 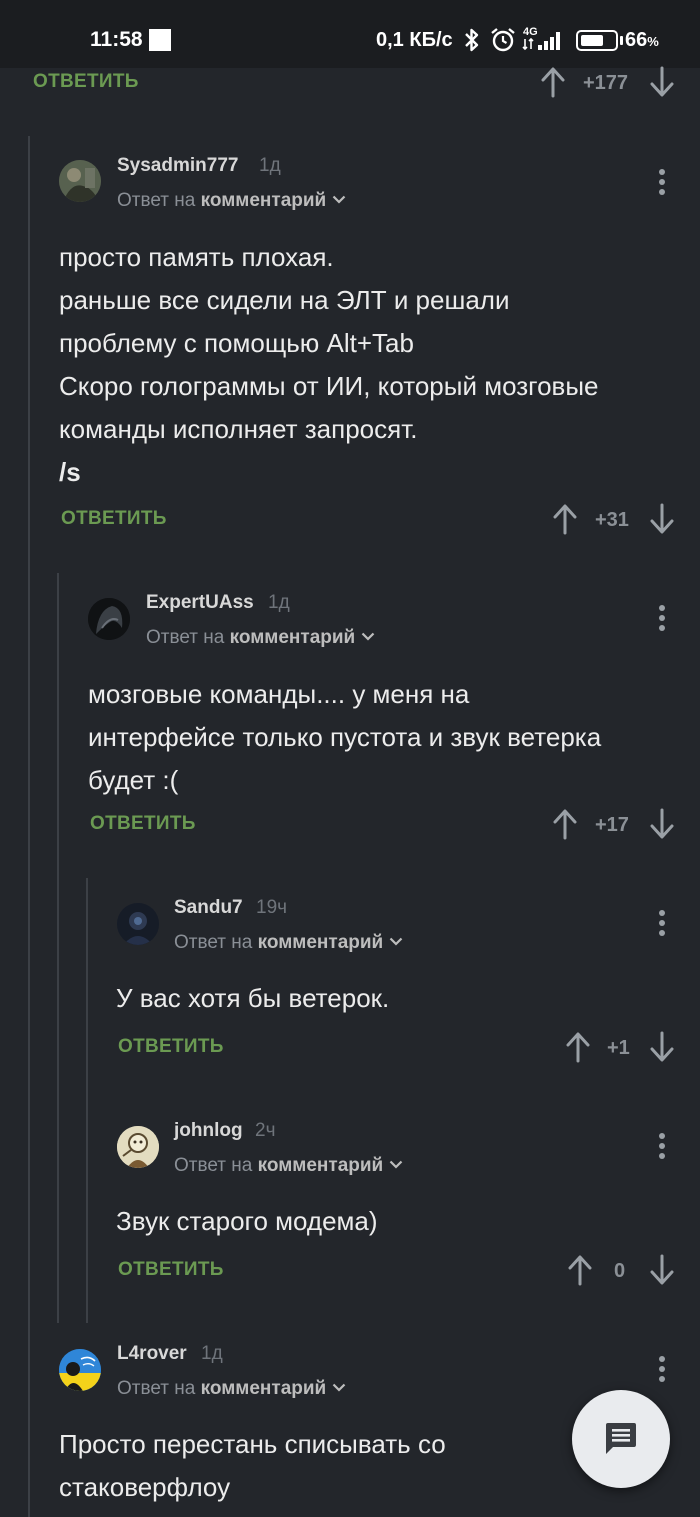 What do you see at coordinates (612, 520) in the screenshot?
I see `comment-score: +31` at bounding box center [612, 520].